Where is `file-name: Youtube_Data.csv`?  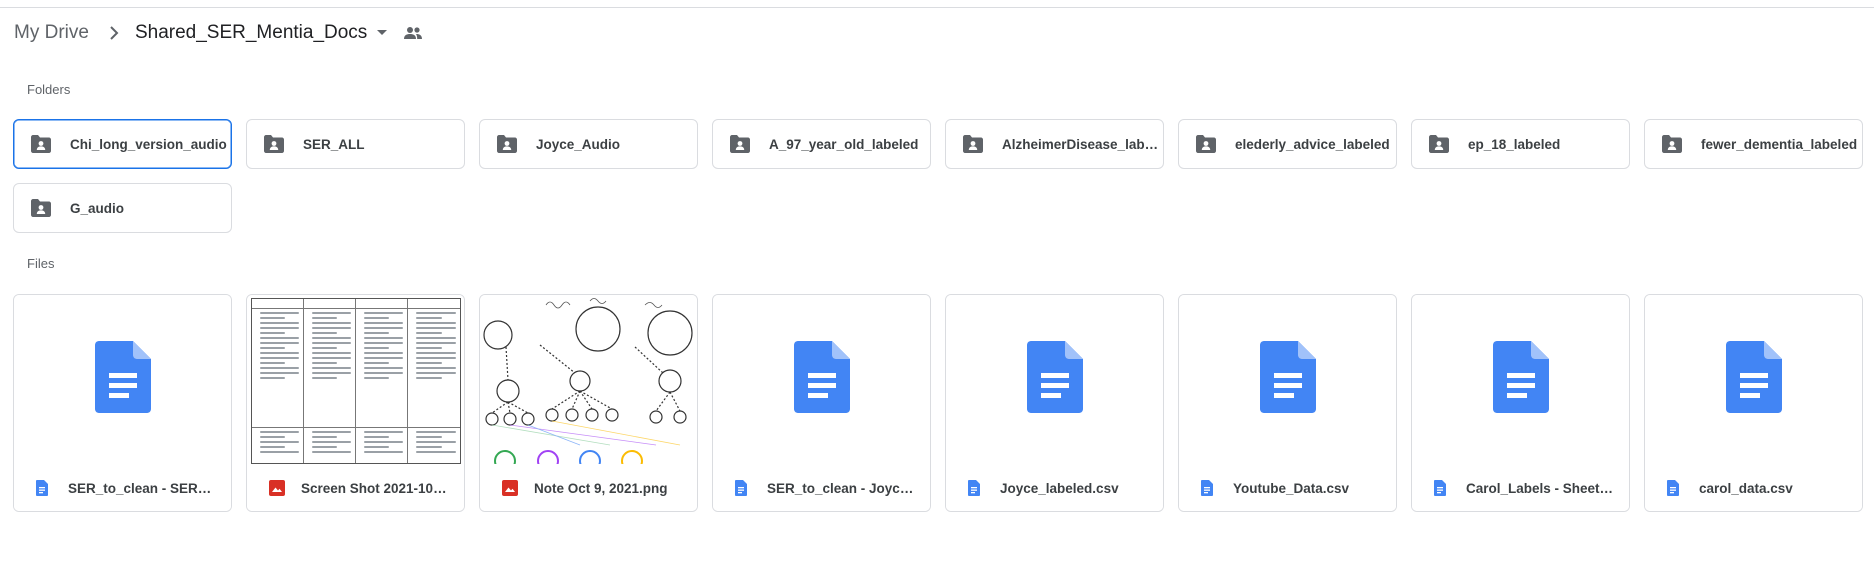
file-name: Youtube_Data.csv is located at coordinates (1291, 488).